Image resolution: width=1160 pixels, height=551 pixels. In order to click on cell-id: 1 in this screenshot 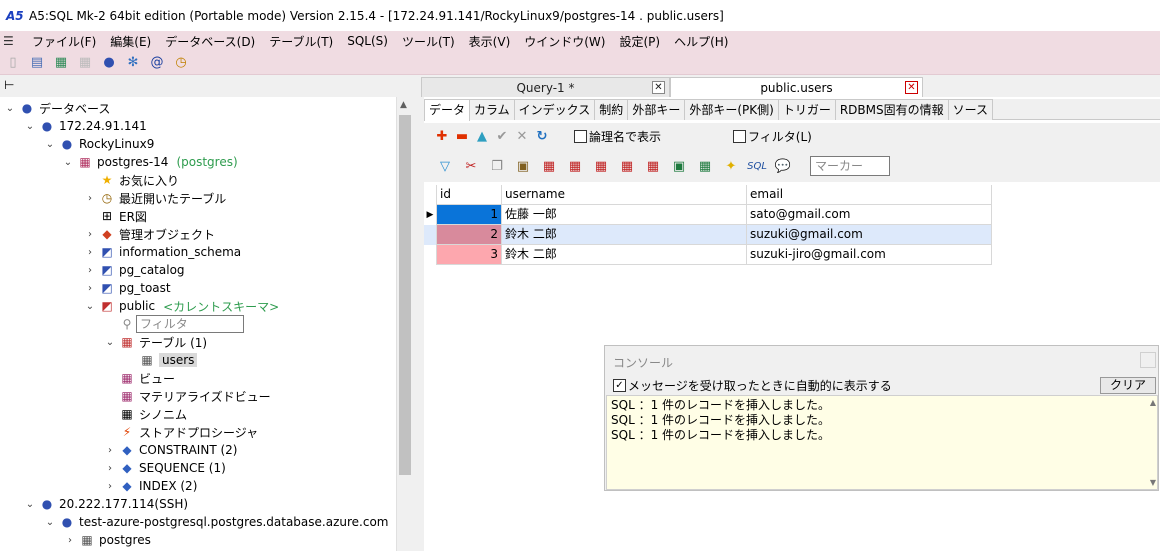, I will do `click(469, 215)`.